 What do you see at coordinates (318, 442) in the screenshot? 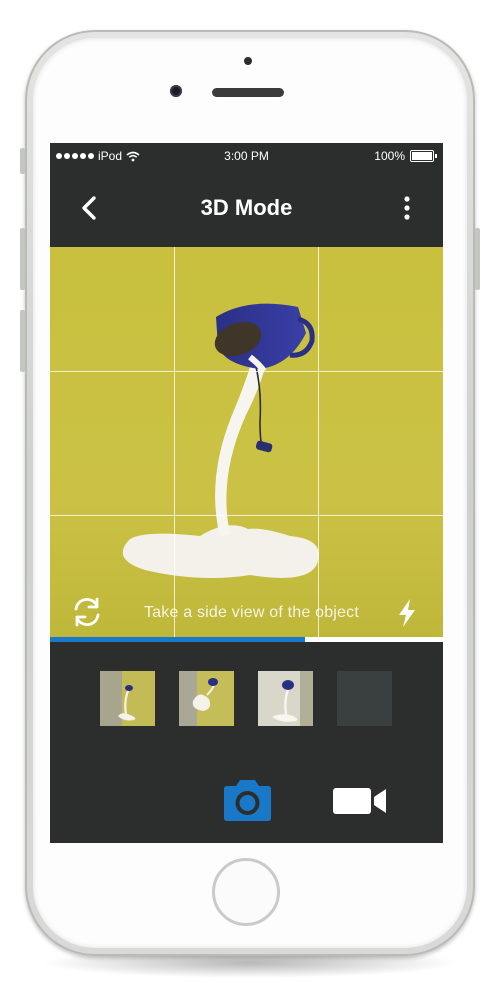
I see `grid-line-v2` at bounding box center [318, 442].